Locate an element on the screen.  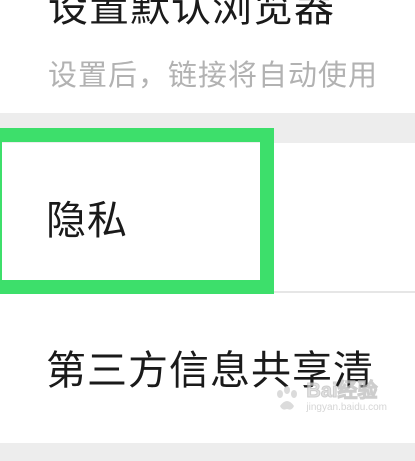
privacy-item: 隐私 is located at coordinates (87, 221).